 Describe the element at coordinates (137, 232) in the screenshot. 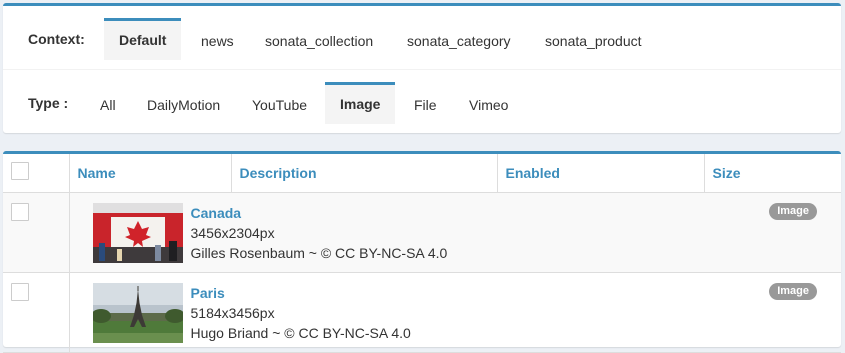

I see `canada-thumbnail-image` at that location.